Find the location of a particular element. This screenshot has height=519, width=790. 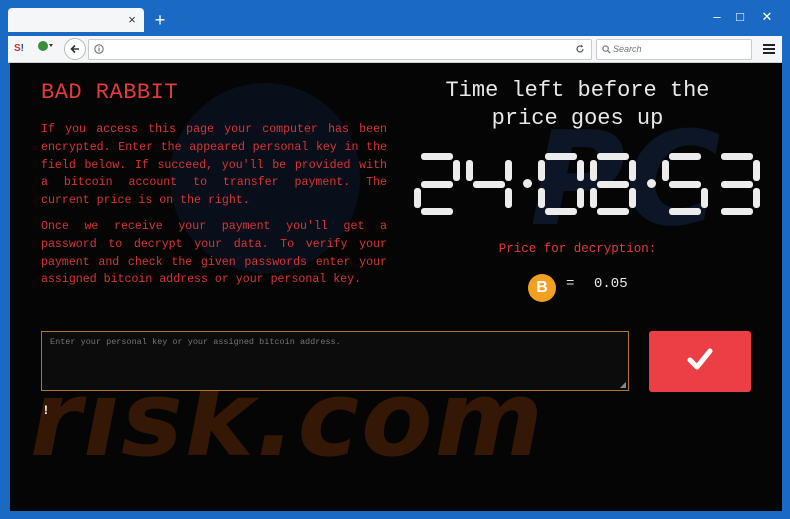

timer-caption: Time left before the price goes up is located at coordinates (577, 104).